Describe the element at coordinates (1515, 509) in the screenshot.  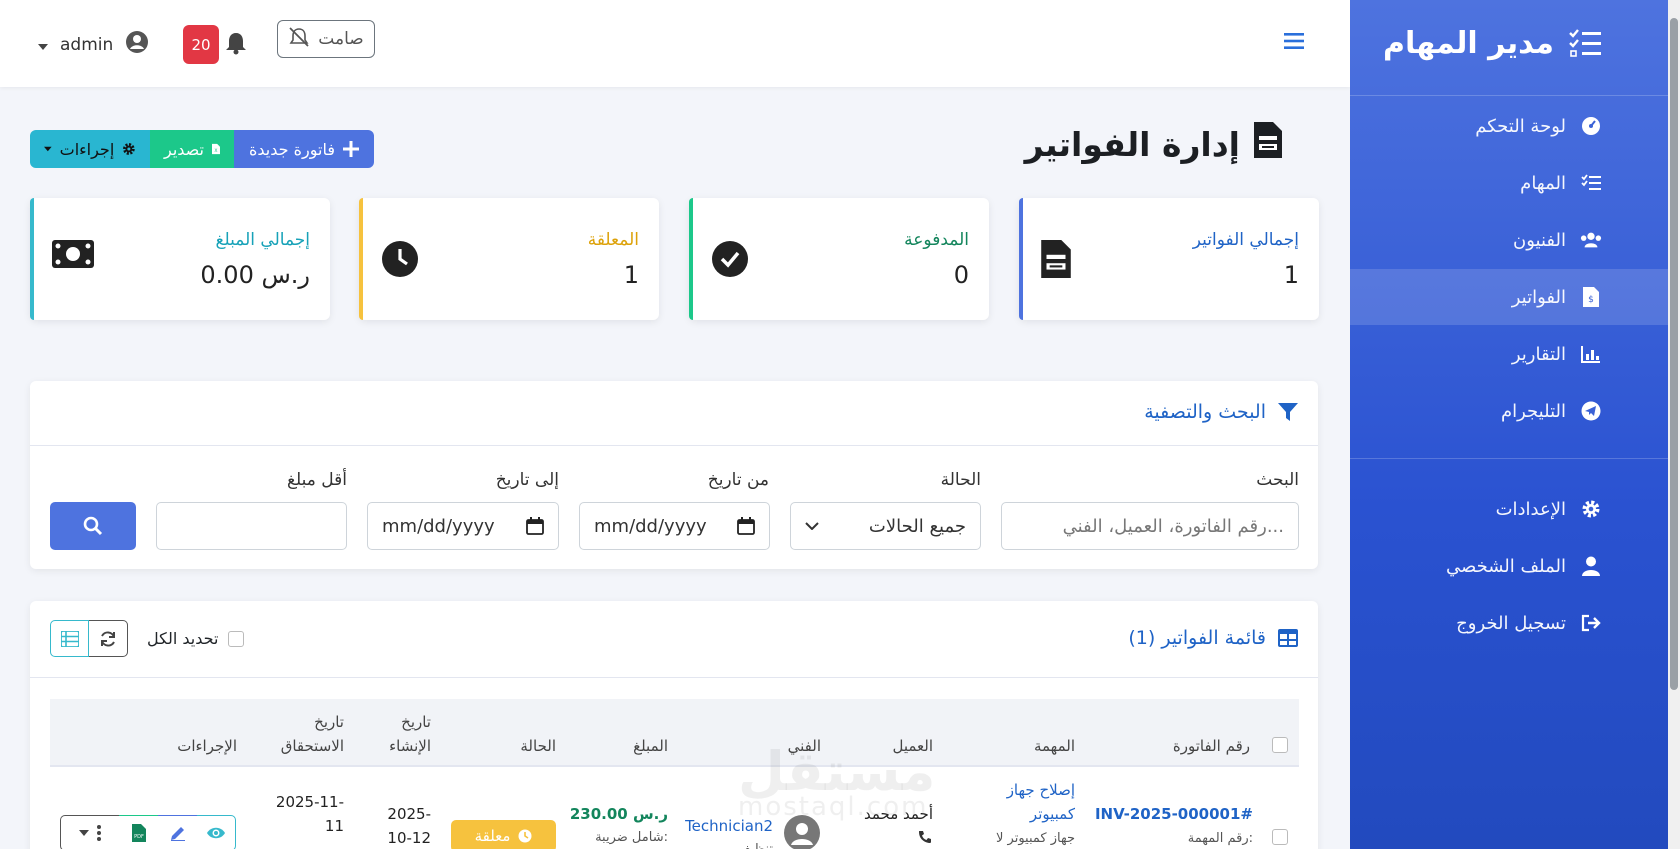
I see `sidebar-item-settings: الإعدادات` at that location.